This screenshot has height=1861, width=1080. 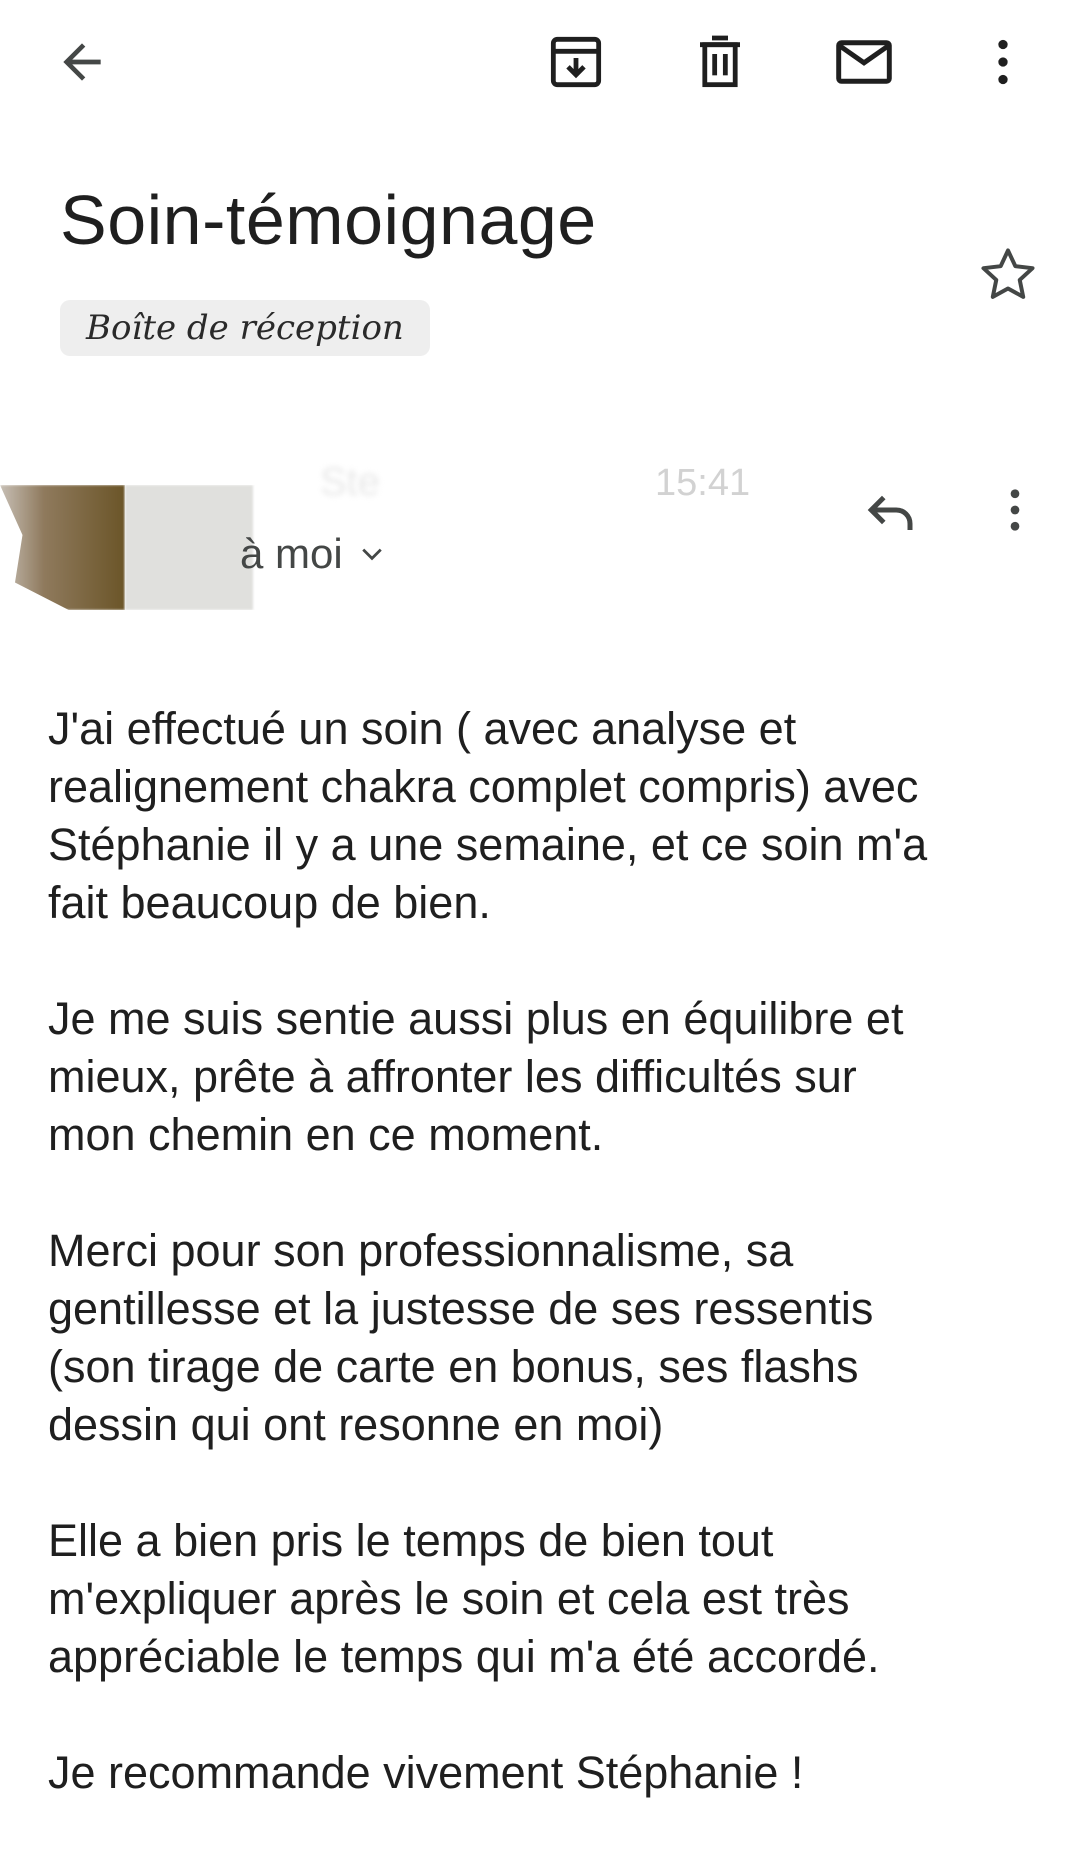 I want to click on mark-unread-button, so click(x=864, y=62).